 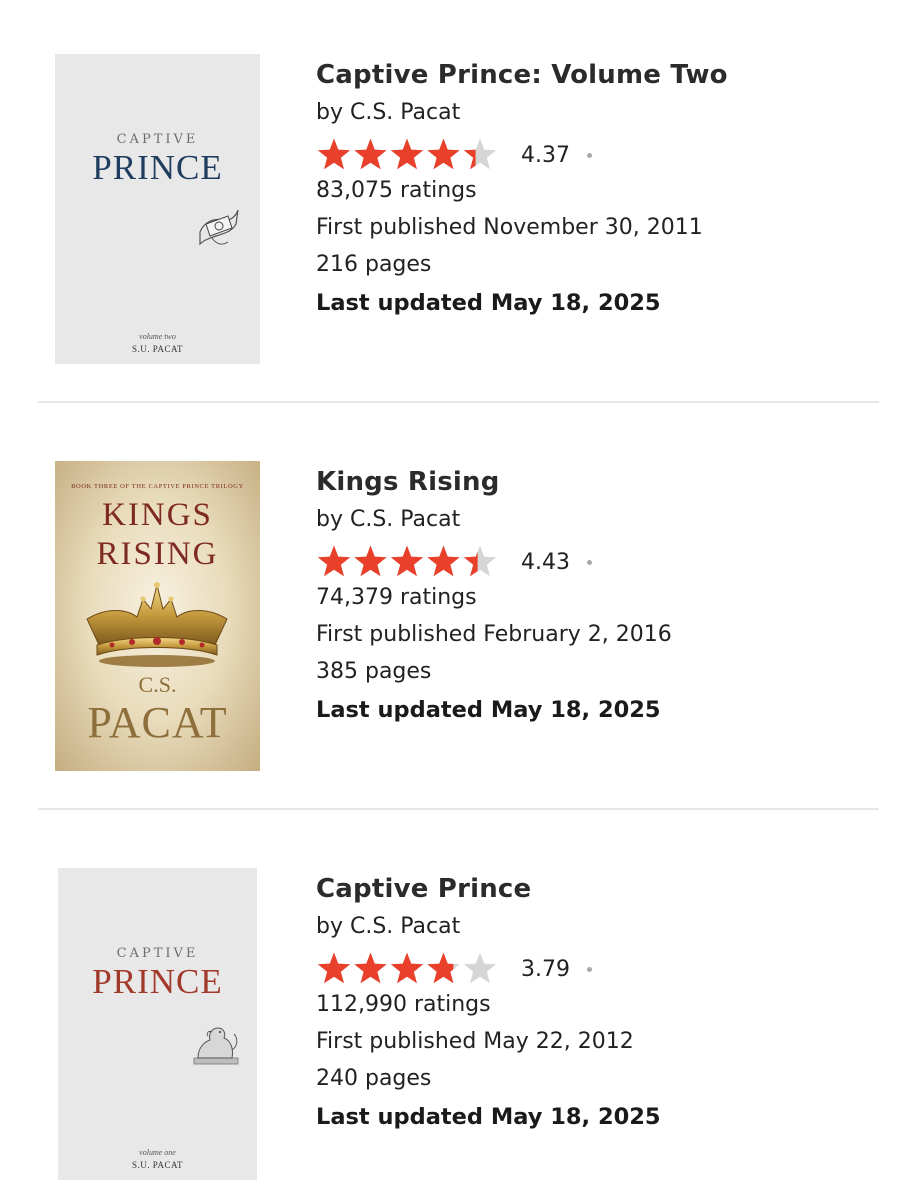 What do you see at coordinates (157, 722) in the screenshot?
I see `cover-author-surname: PACAT` at bounding box center [157, 722].